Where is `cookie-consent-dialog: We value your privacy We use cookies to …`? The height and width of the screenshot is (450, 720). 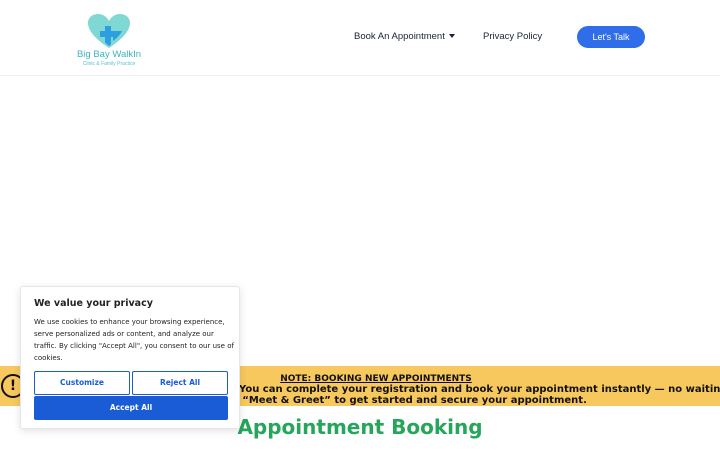
cookie-consent-dialog: We value your privacy We use cookies to … is located at coordinates (130, 357).